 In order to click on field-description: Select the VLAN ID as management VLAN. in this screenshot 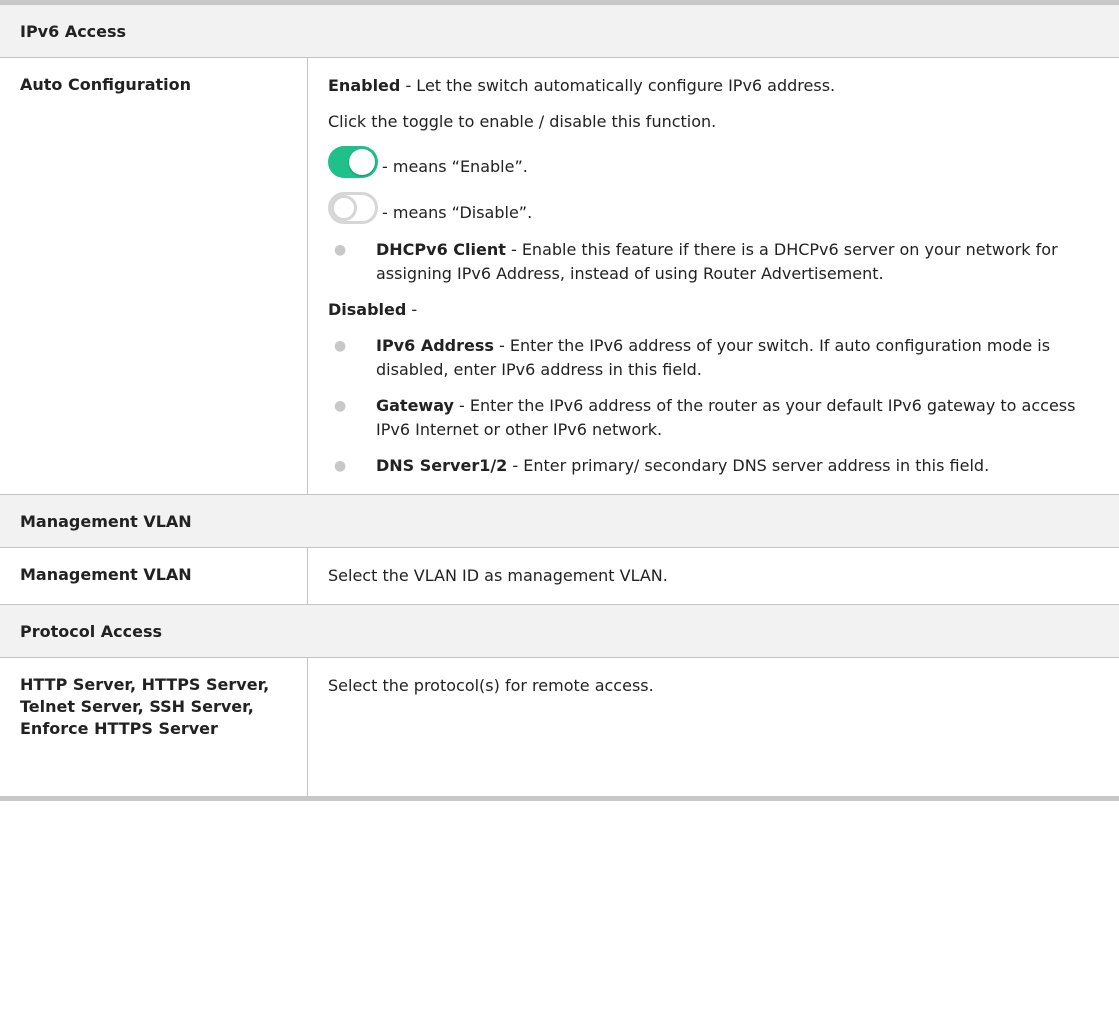, I will do `click(498, 575)`.